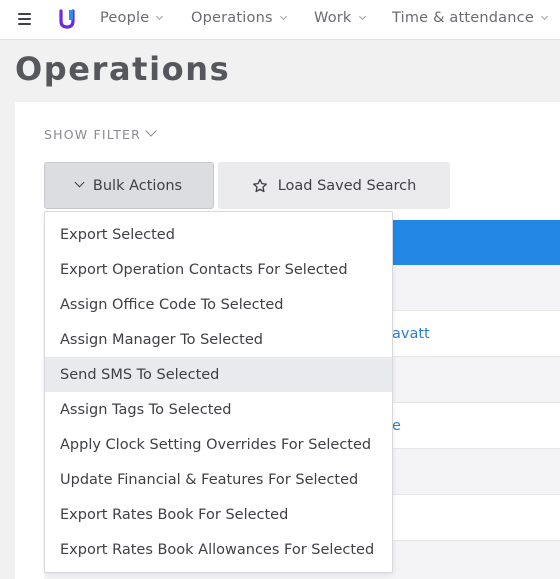  I want to click on top-nav: People Operations Work Time & attendance, so click(280, 20).